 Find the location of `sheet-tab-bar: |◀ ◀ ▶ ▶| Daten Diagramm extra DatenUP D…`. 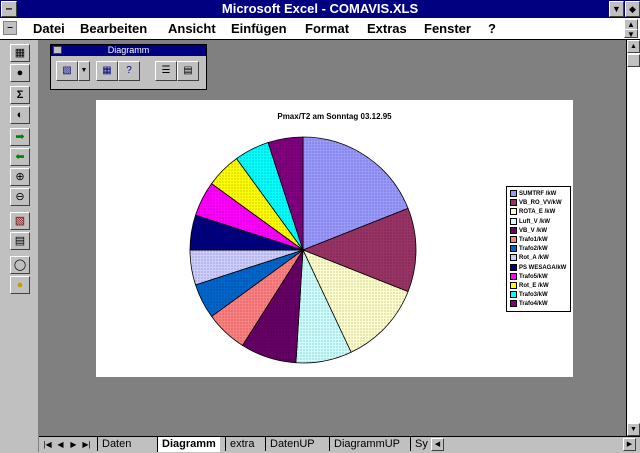

sheet-tab-bar: |◀ ◀ ▶ ▶| Daten Diagramm extra DatenUP D… is located at coordinates (339, 444).